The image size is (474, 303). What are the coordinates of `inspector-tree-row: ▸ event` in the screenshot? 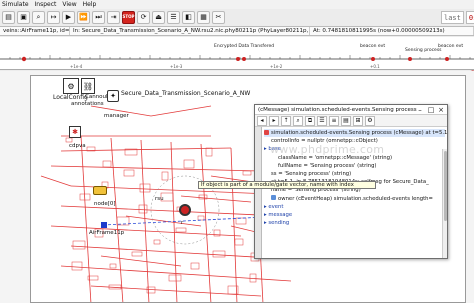 It's located at (354, 207).